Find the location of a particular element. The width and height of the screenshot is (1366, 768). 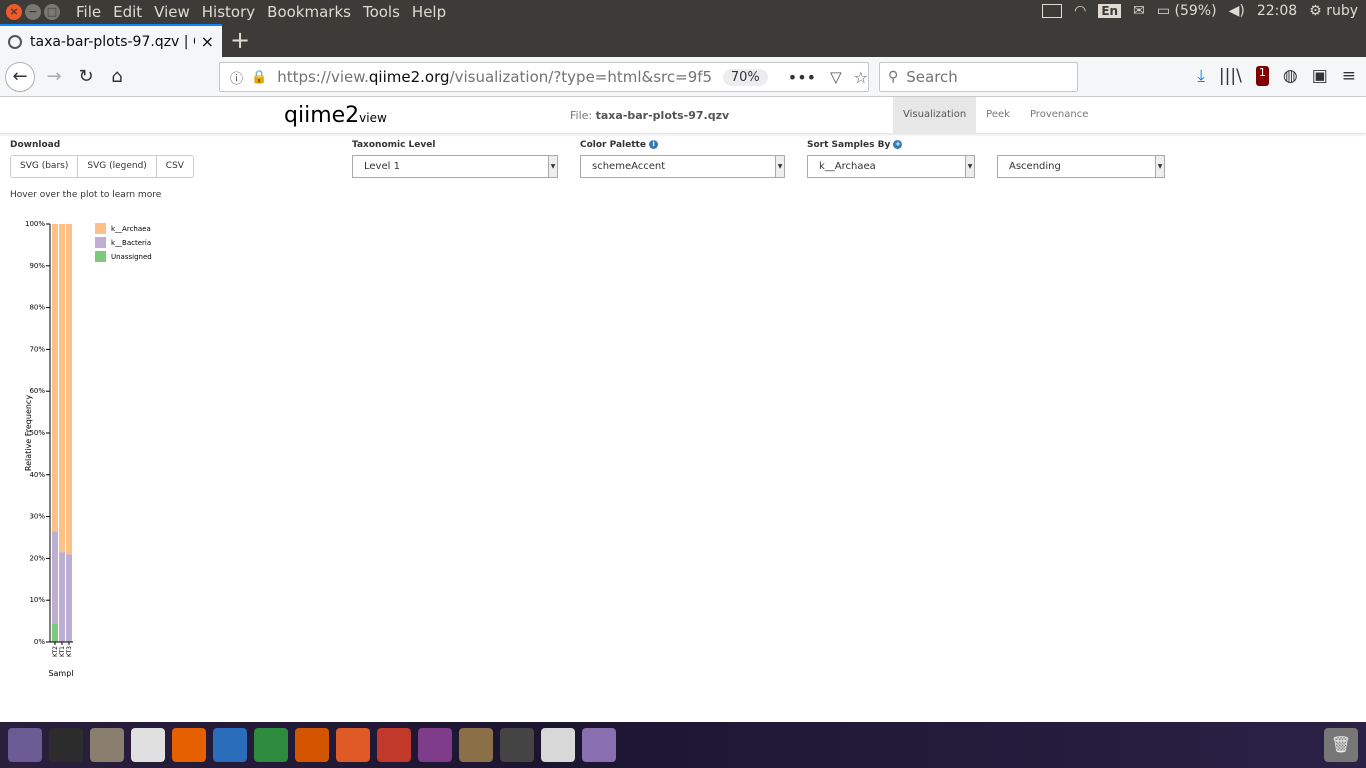

back-arrow-icon: ← is located at coordinates (20, 77).